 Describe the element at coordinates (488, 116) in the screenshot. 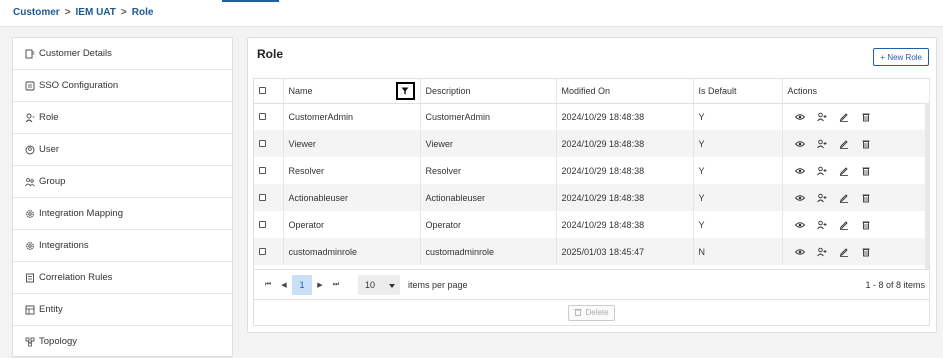

I see `cell-description: CustomerAdmin` at that location.